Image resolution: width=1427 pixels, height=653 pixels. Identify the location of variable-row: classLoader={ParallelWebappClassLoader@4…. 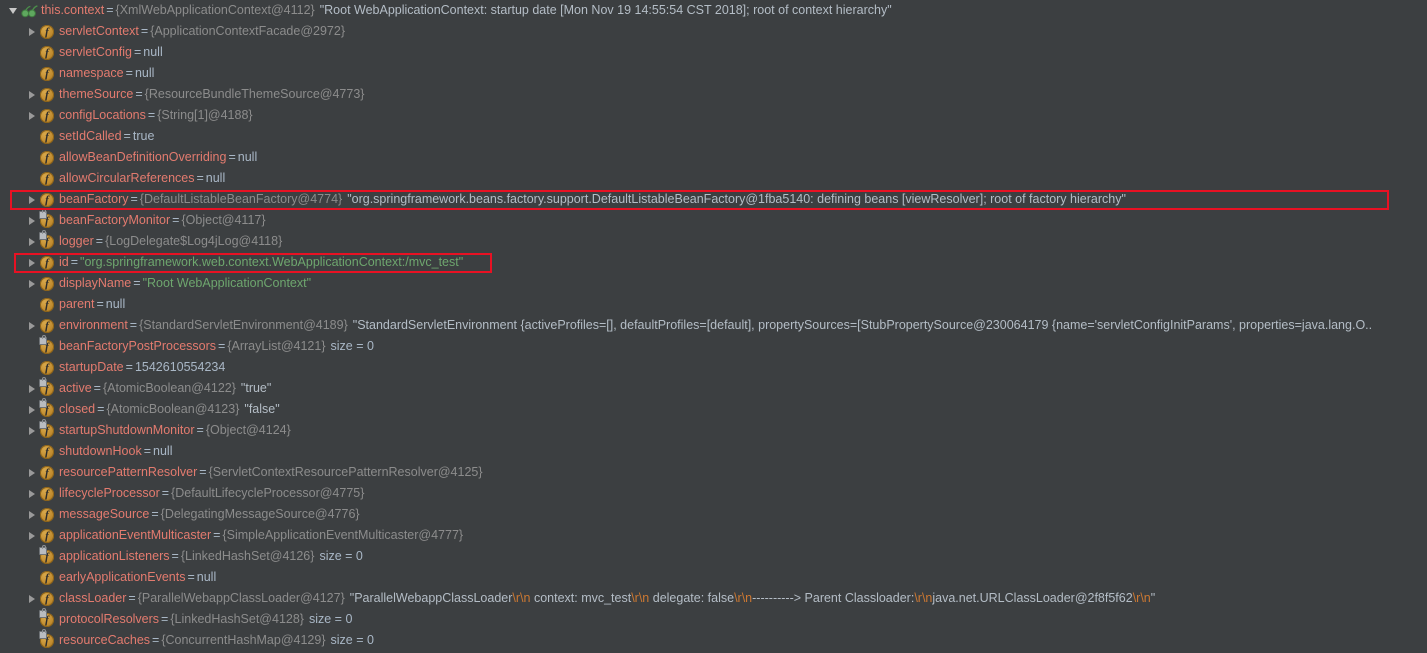
(713, 598).